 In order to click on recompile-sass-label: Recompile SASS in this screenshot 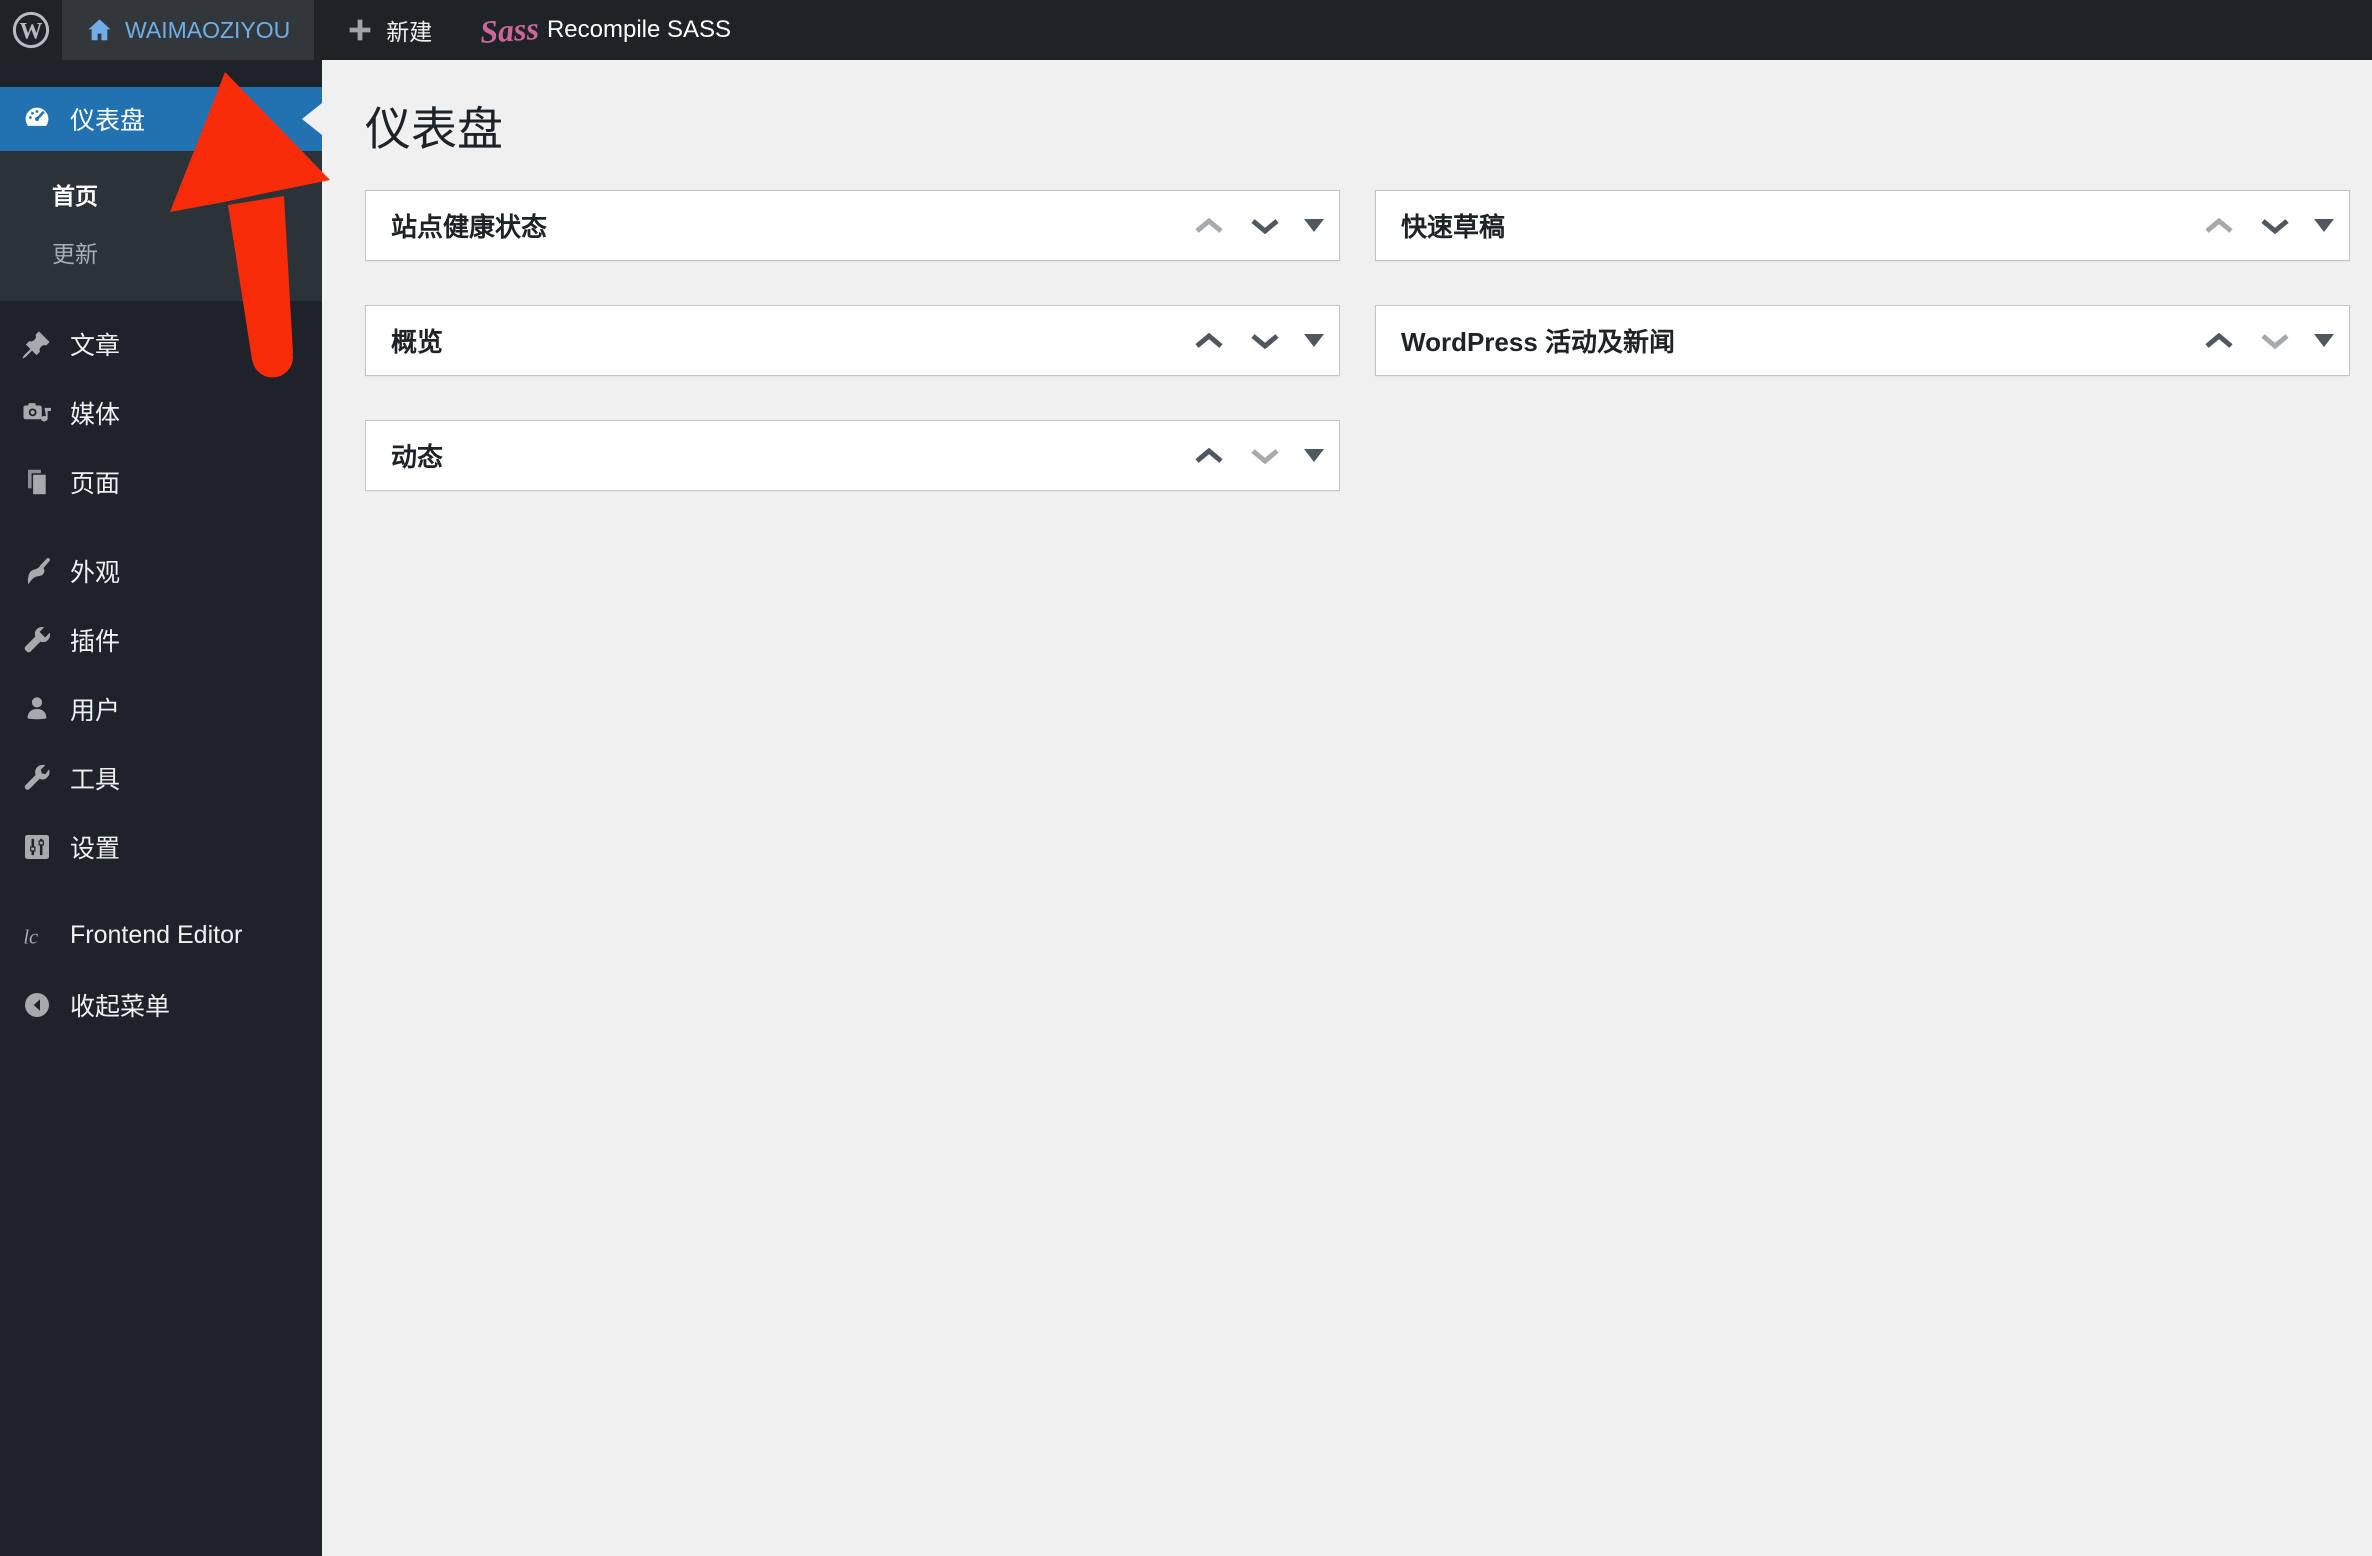, I will do `click(639, 29)`.